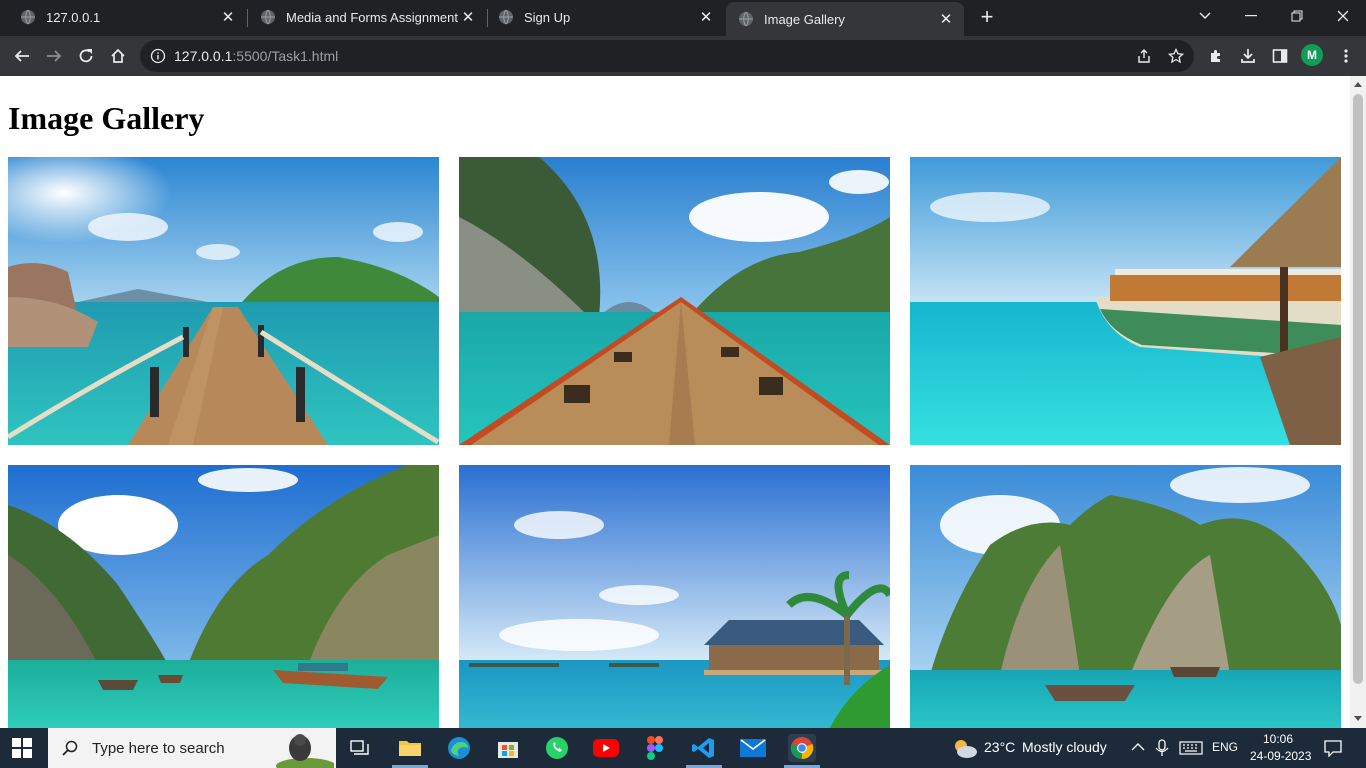  Describe the element at coordinates (410, 748) in the screenshot. I see `file-explorer-icon` at that location.